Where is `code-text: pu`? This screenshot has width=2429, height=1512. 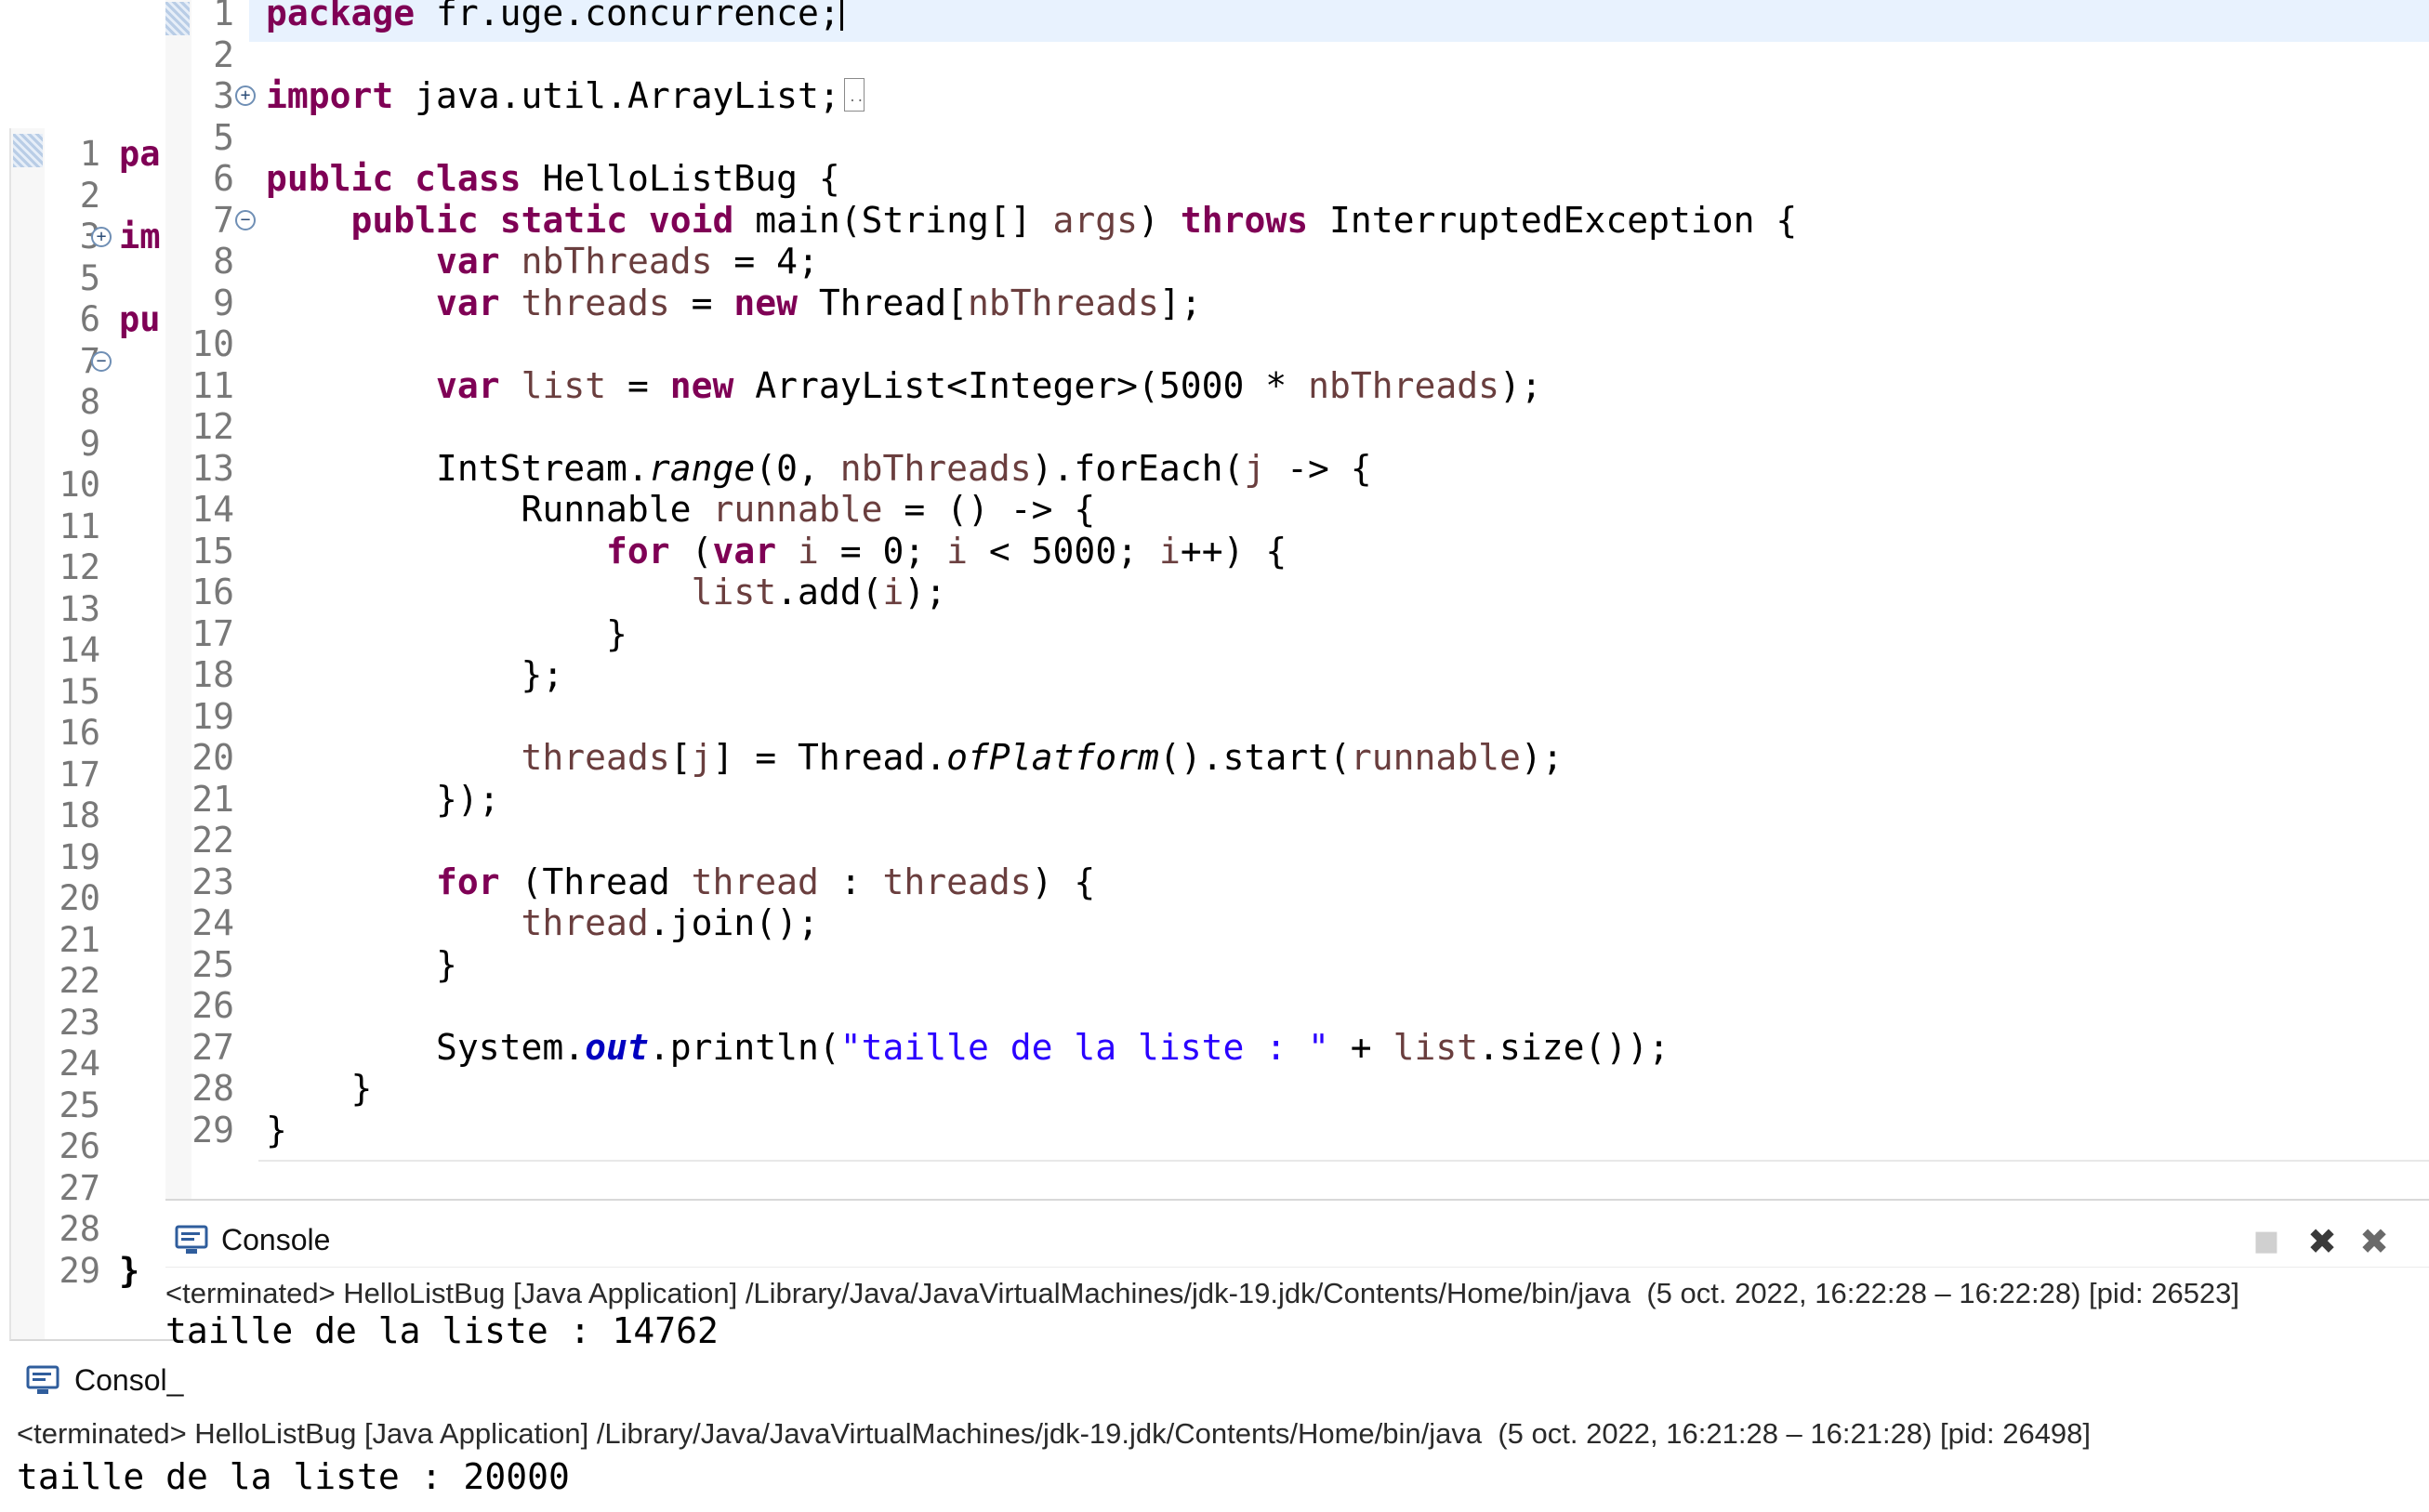 code-text: pu is located at coordinates (140, 319).